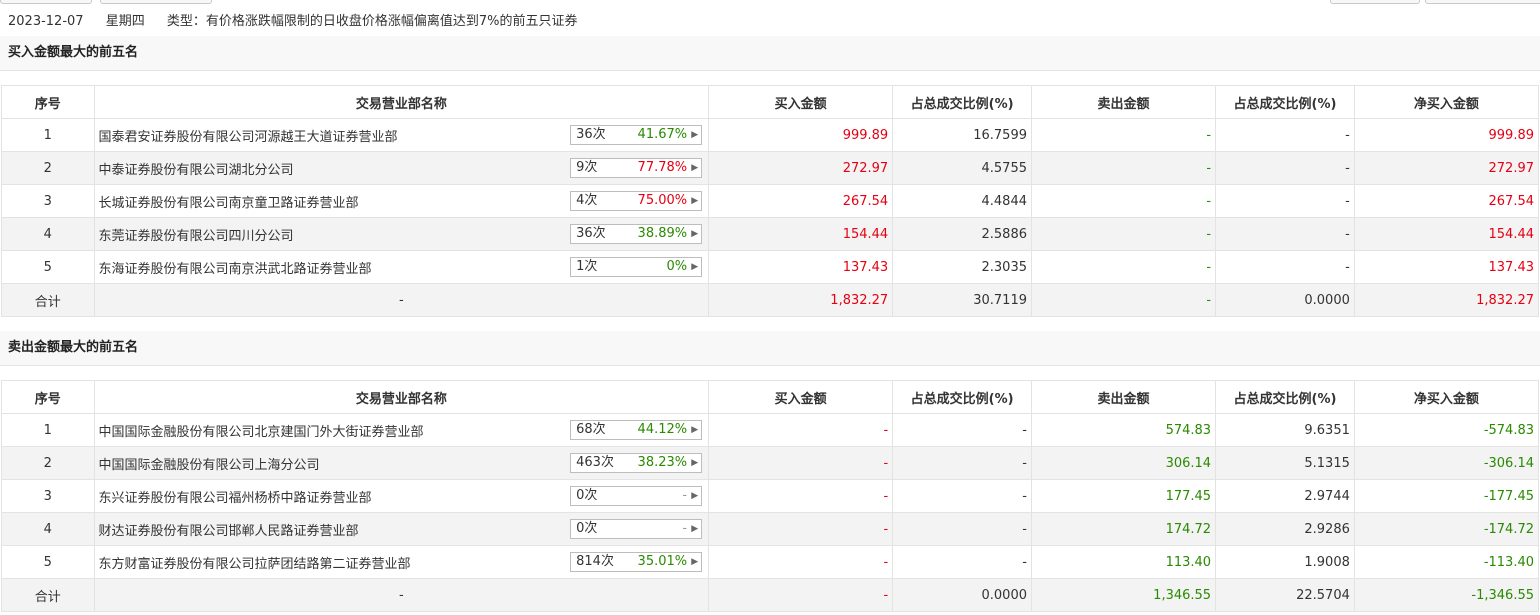  What do you see at coordinates (636, 234) in the screenshot?
I see `seat-stats-badge: 36次 38.89% ▶` at bounding box center [636, 234].